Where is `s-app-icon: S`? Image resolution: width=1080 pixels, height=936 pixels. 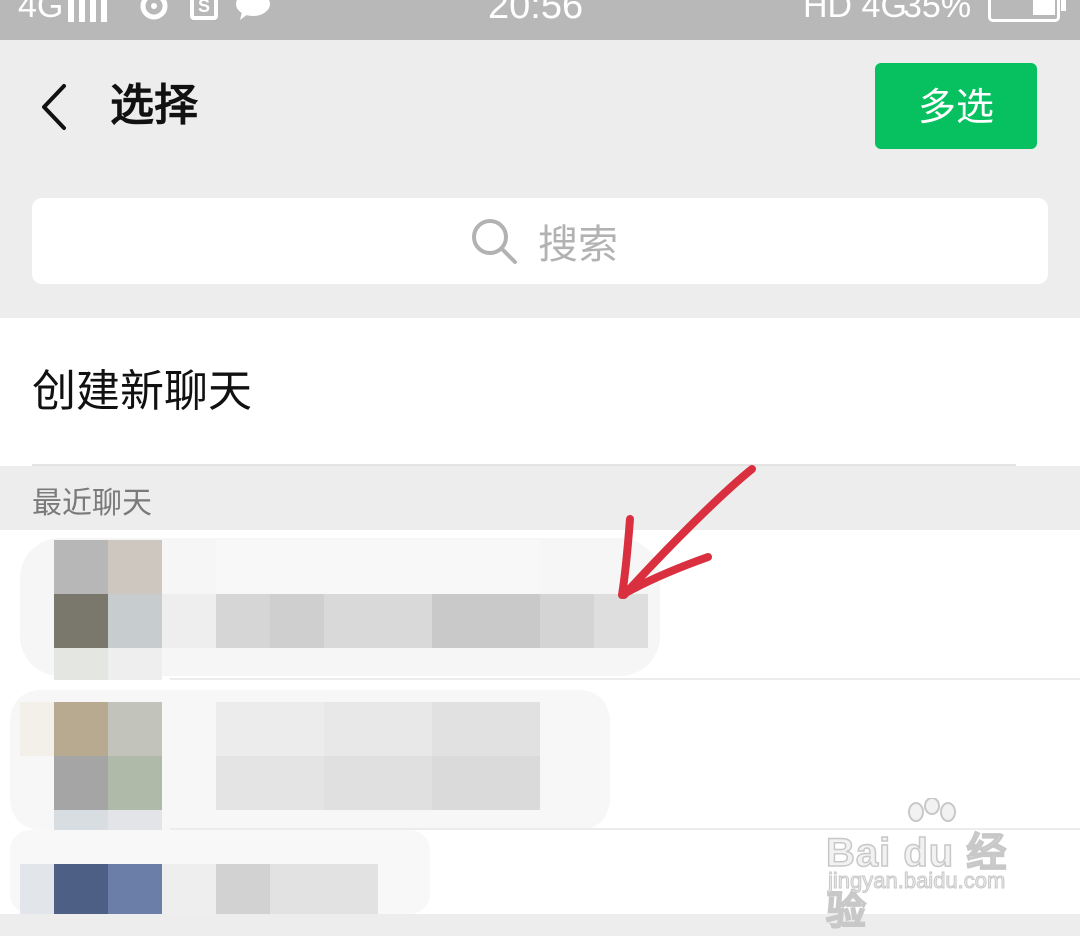 s-app-icon: S is located at coordinates (204, 10).